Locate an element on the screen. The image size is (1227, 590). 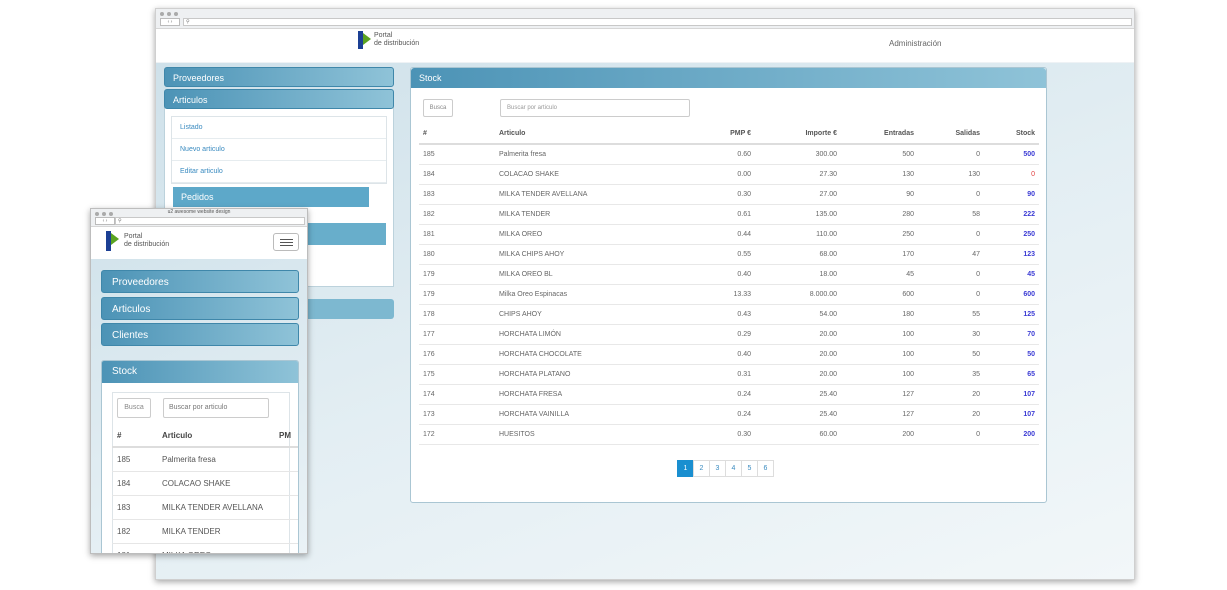
cell-pmp: 0.40 is located at coordinates (710, 354).